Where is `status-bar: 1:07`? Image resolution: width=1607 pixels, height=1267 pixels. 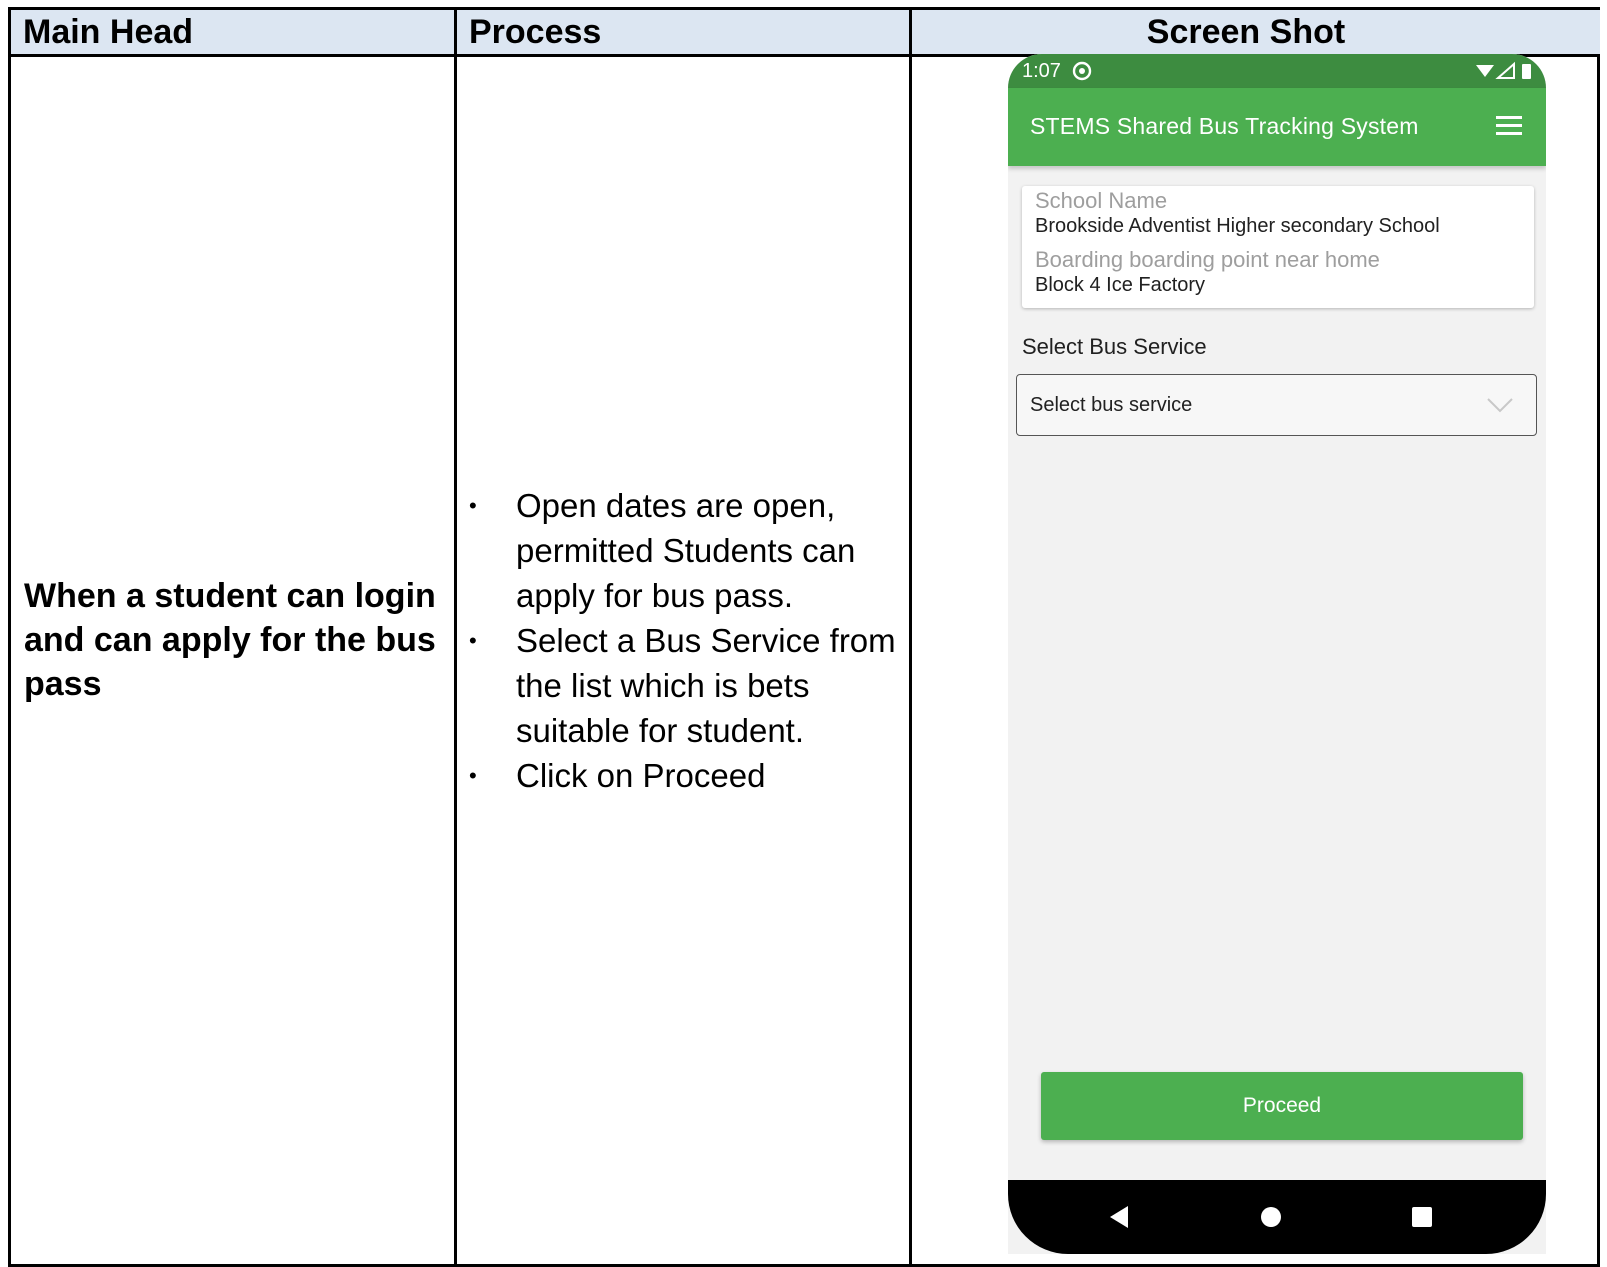
status-bar: 1:07 is located at coordinates (1277, 71).